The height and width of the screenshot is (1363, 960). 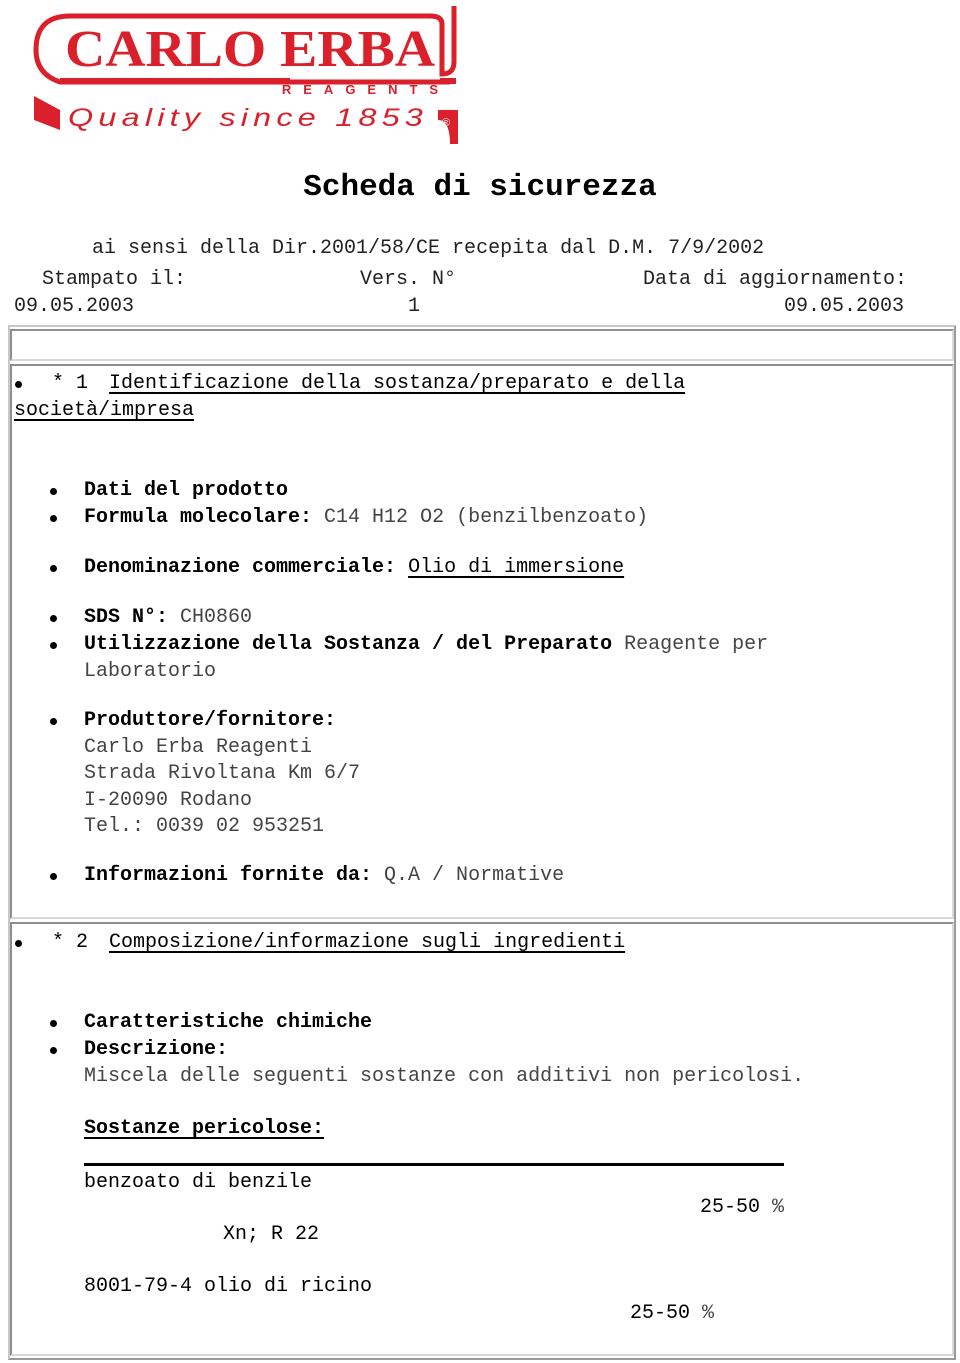 What do you see at coordinates (408, 279) in the screenshot?
I see `version-label: Vers. N°` at bounding box center [408, 279].